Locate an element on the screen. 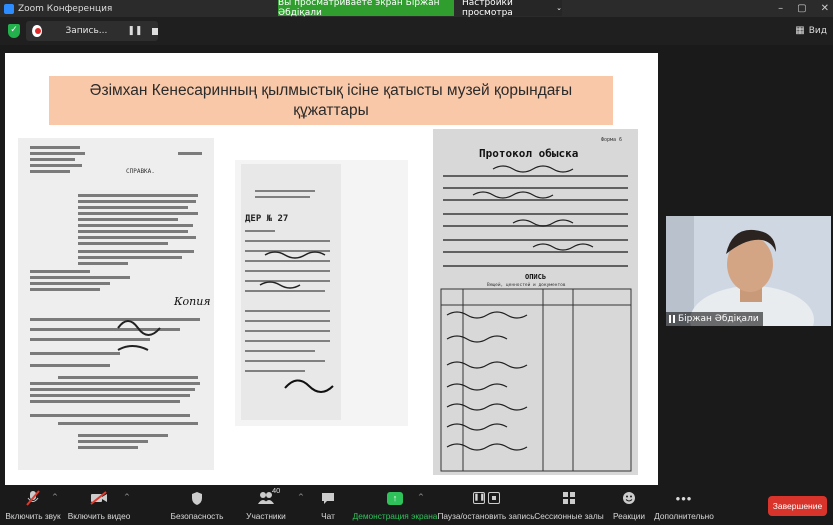  participants-chevron-icon: ^ is located at coordinates (301, 497).